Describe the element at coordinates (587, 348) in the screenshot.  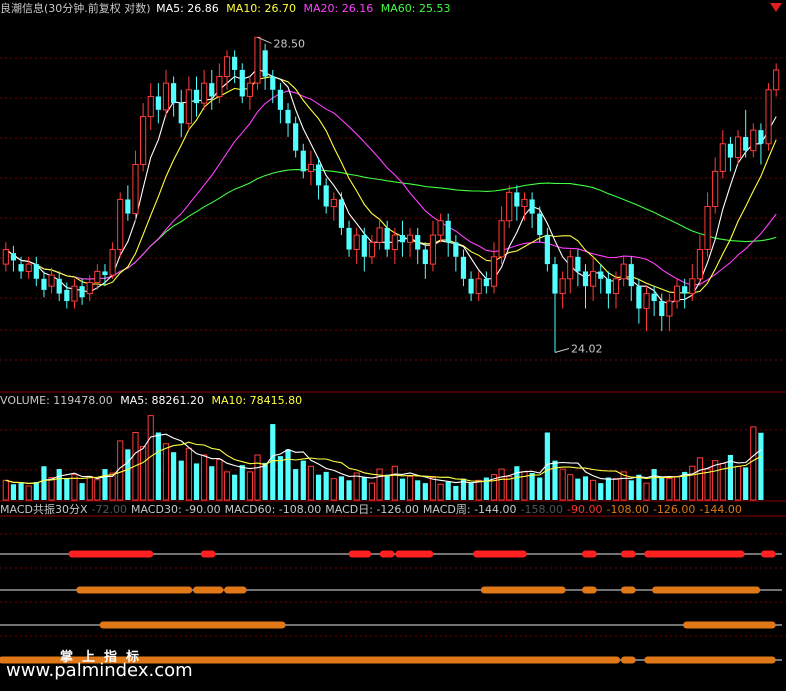
I see `low-label: 24.02` at that location.